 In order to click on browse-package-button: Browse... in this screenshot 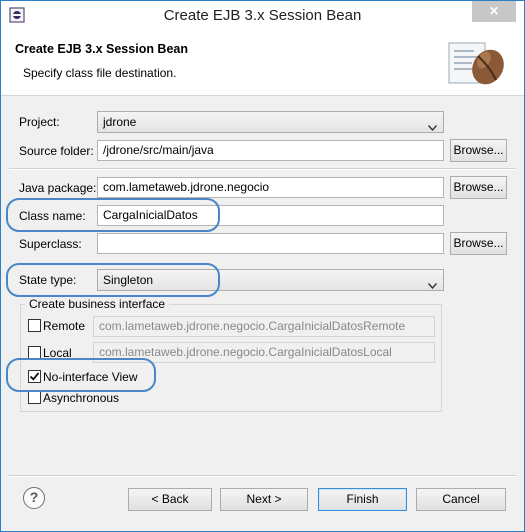, I will do `click(478, 187)`.